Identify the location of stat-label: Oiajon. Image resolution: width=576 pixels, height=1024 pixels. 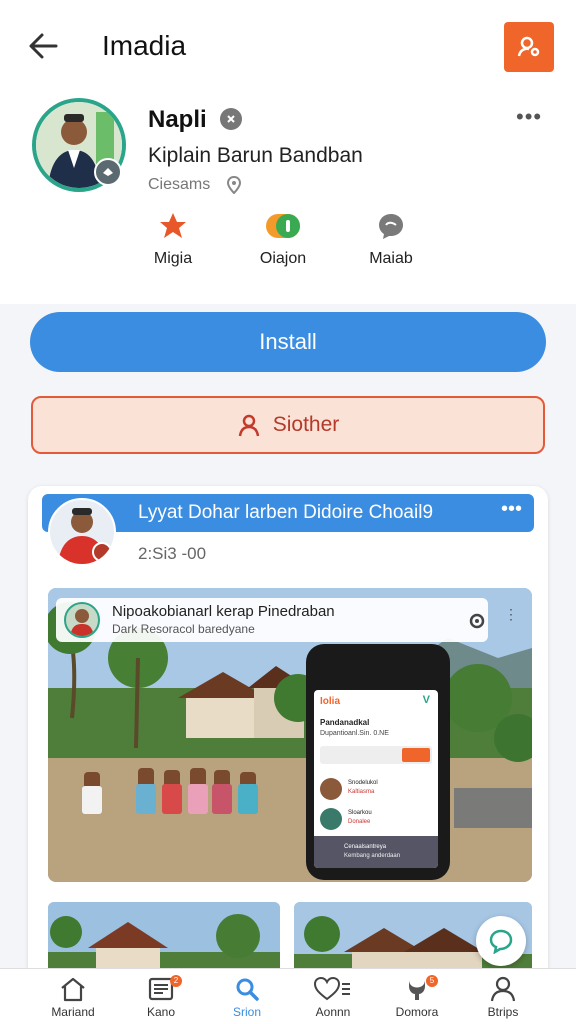
(283, 258).